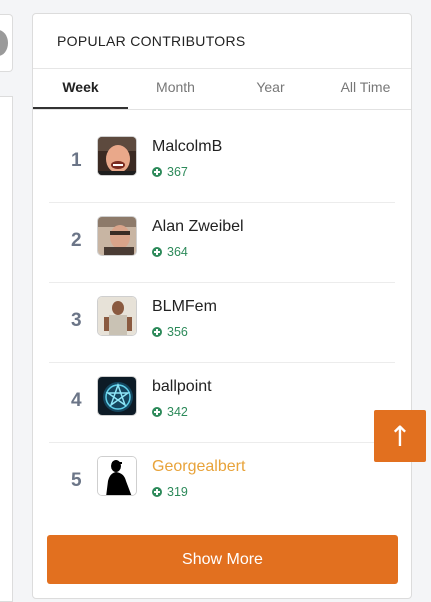  Describe the element at coordinates (182, 387) in the screenshot. I see `contributor-name: ballpoint` at that location.